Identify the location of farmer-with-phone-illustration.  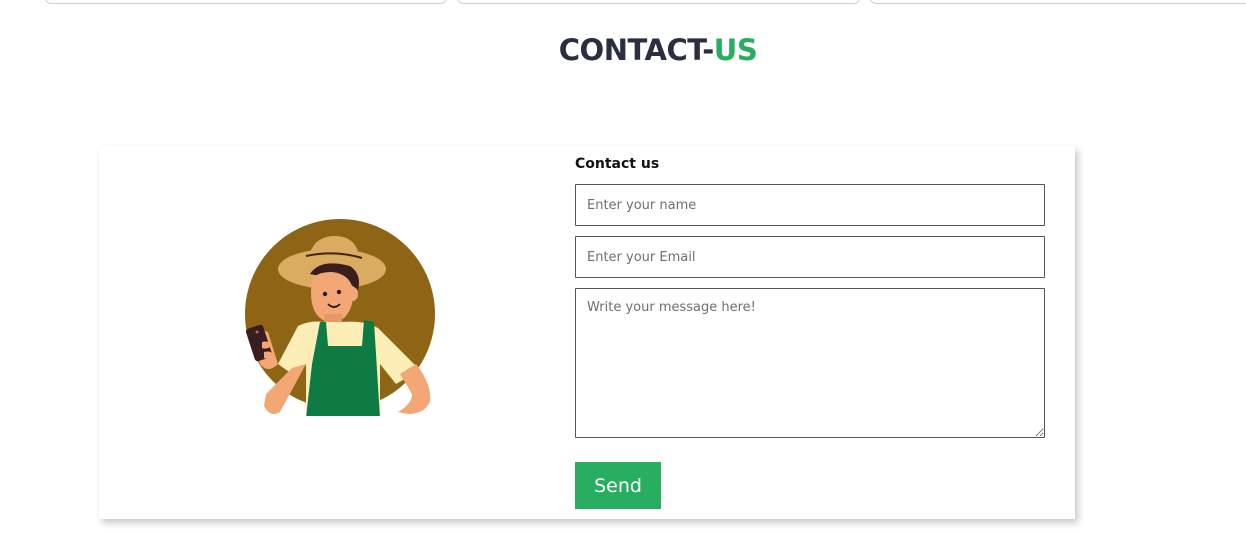
(340, 316).